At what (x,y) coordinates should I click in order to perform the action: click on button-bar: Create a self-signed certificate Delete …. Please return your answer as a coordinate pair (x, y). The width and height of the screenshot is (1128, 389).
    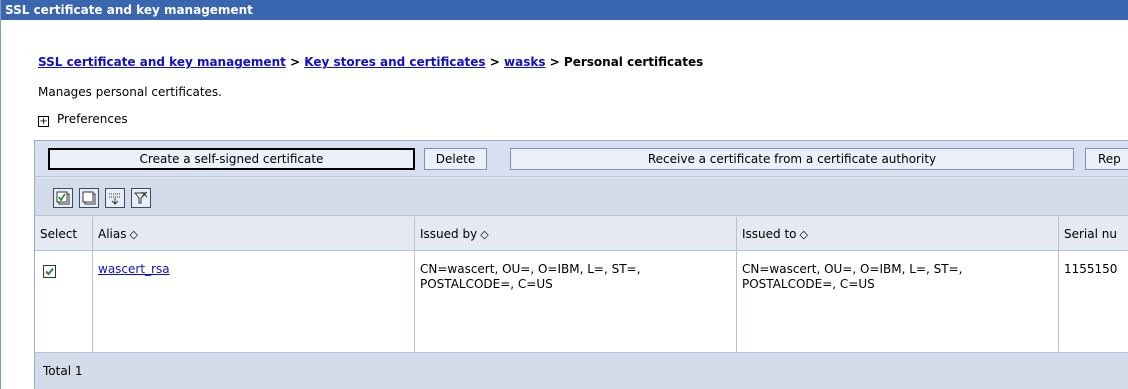
    Looking at the image, I should click on (581, 159).